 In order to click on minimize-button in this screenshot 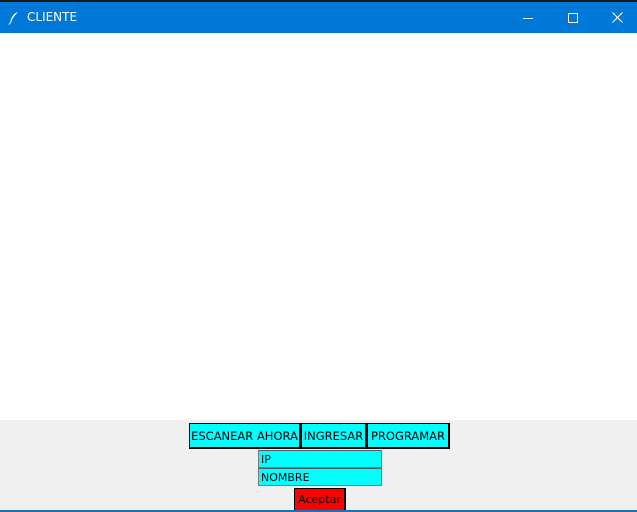, I will do `click(527, 17)`.